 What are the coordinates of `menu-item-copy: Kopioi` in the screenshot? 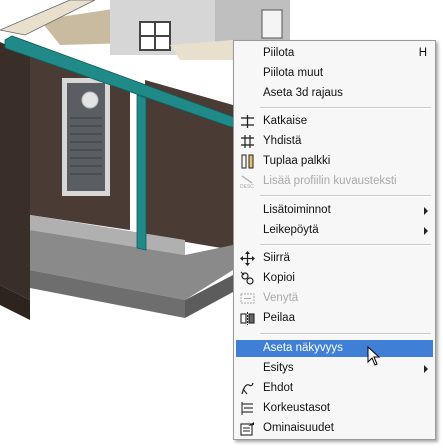 It's located at (334, 278).